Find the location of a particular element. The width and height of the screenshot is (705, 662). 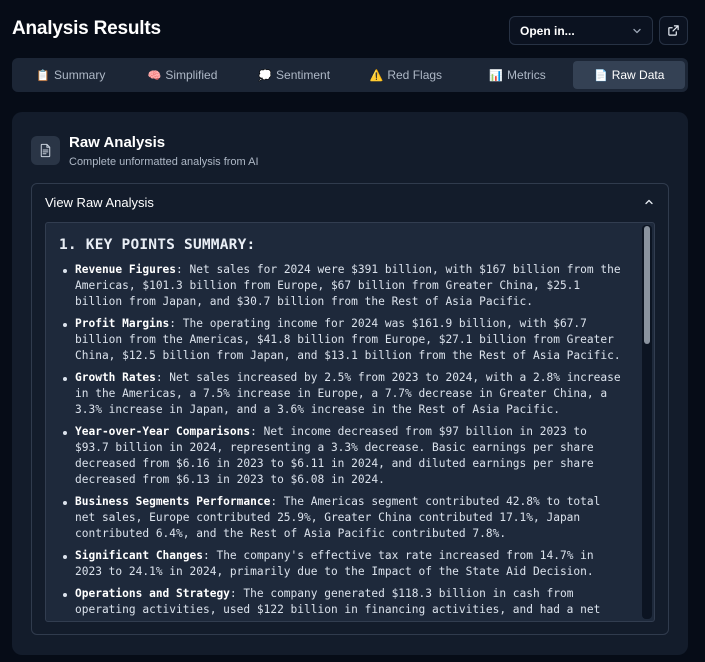

external-link-icon is located at coordinates (673, 30).